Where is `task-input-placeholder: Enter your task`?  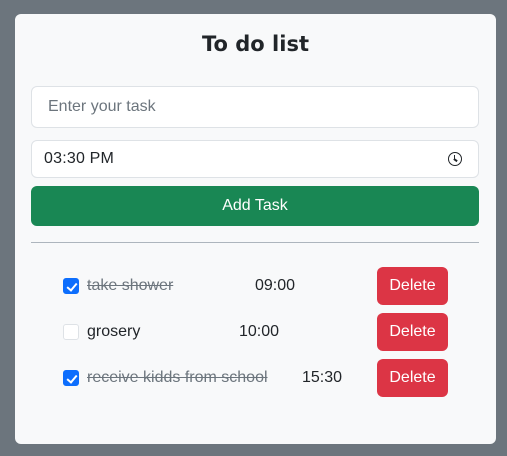
task-input-placeholder: Enter your task is located at coordinates (102, 106).